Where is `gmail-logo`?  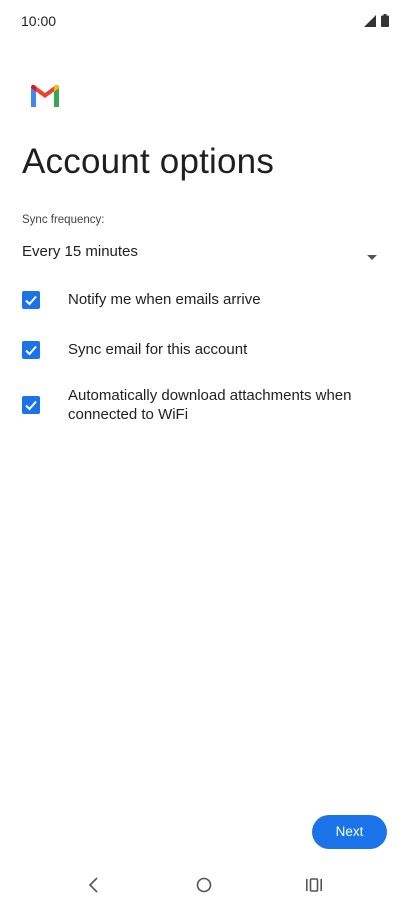
gmail-logo is located at coordinates (45, 95).